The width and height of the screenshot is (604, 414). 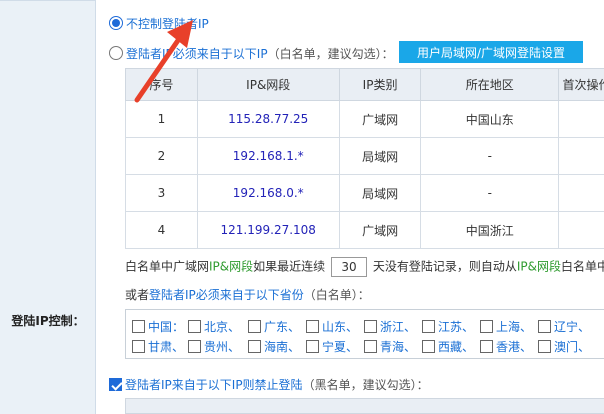 What do you see at coordinates (490, 230) in the screenshot?
I see `row-region: 中国浙江` at bounding box center [490, 230].